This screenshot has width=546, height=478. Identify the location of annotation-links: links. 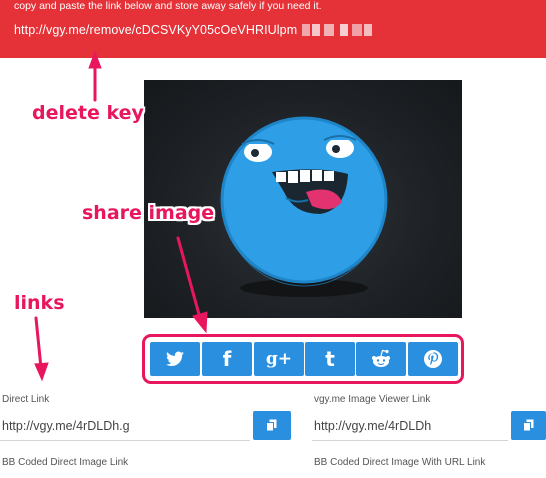
(39, 303).